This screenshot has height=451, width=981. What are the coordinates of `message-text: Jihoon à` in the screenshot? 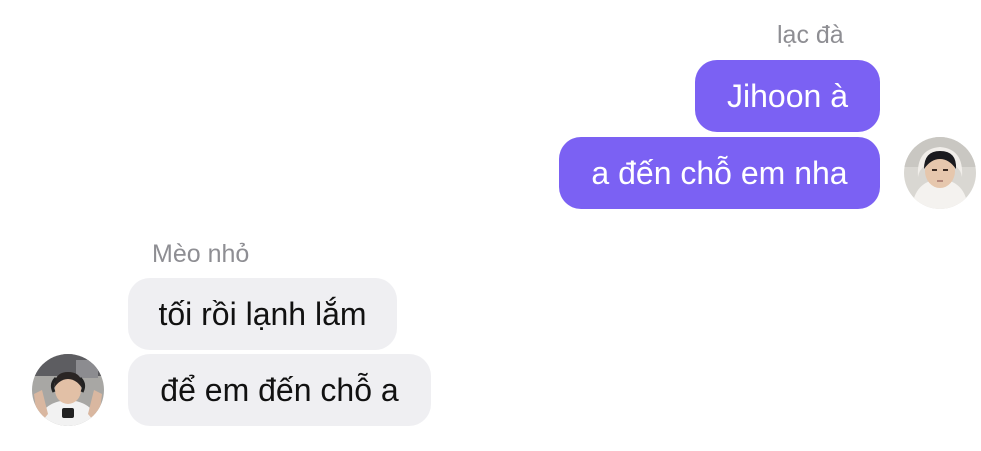 It's located at (787, 96).